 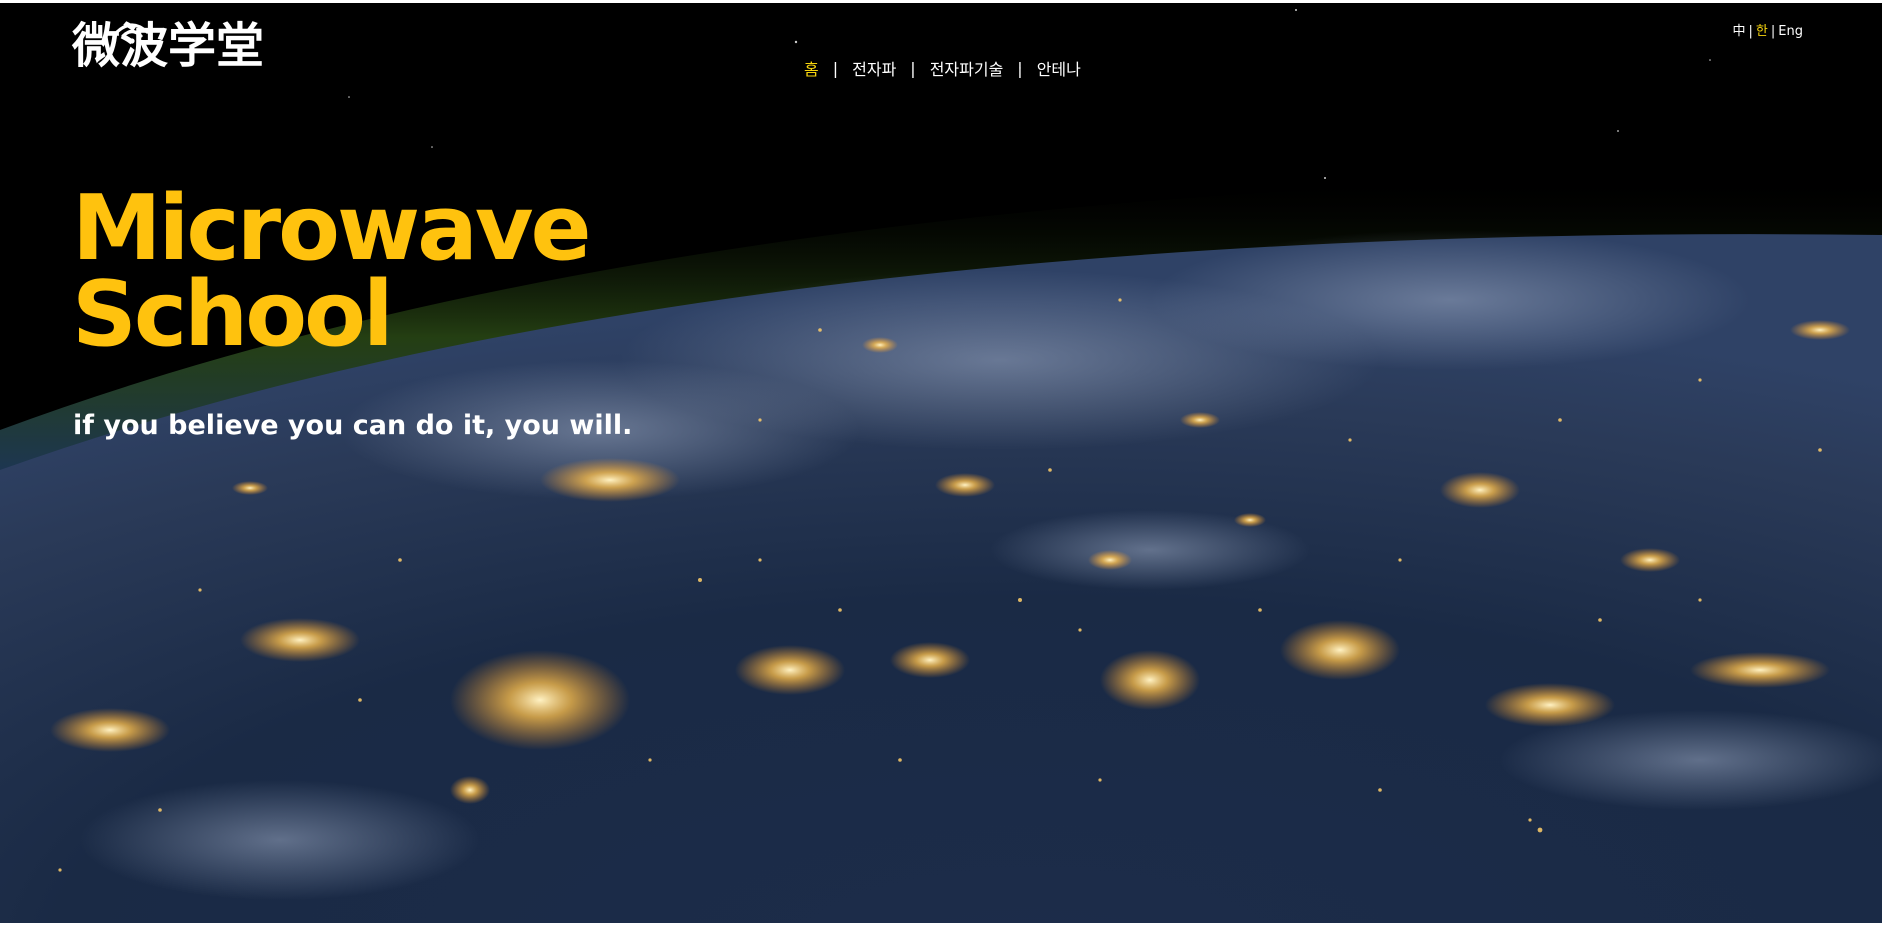 I want to click on nav-item-em-technology: 전자파기술, so click(x=967, y=68).